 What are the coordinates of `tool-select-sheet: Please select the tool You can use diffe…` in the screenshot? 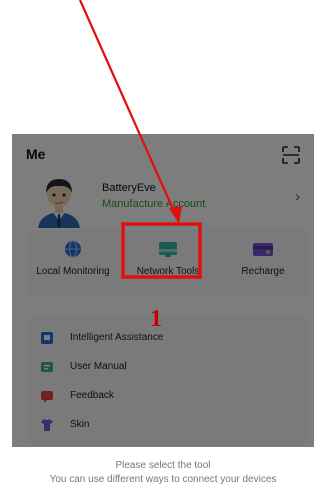 It's located at (163, 471).